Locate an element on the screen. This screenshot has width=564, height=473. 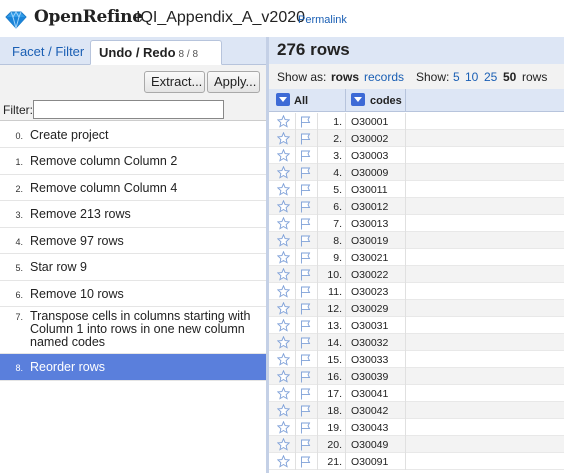
brand-logo: OpenRefine is located at coordinates (88, 17).